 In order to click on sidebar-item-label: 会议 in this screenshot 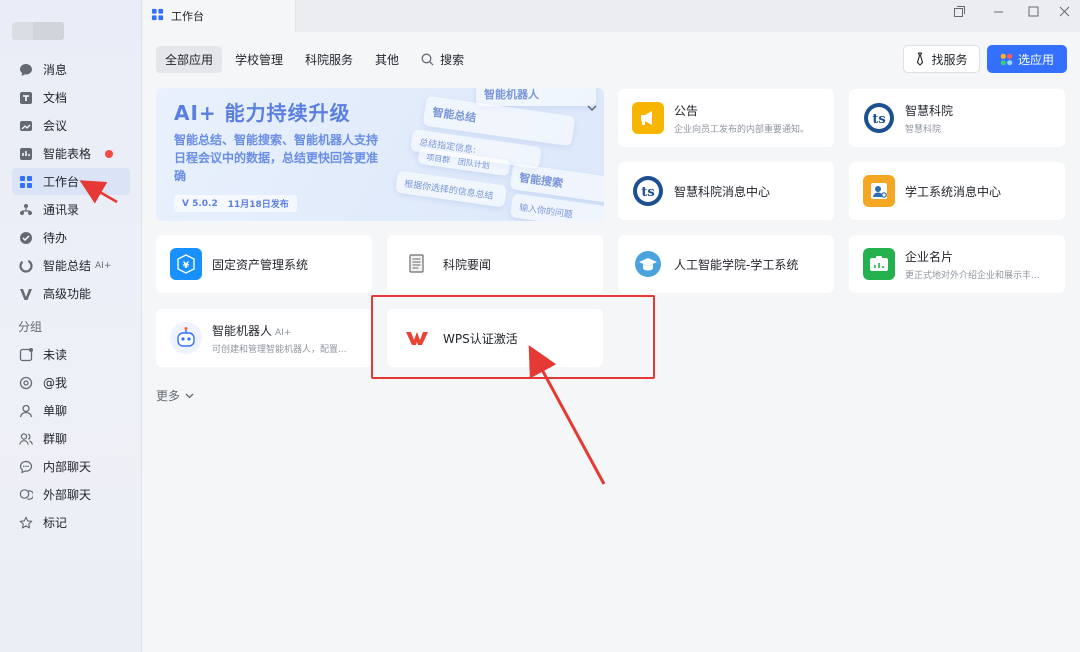, I will do `click(55, 126)`.